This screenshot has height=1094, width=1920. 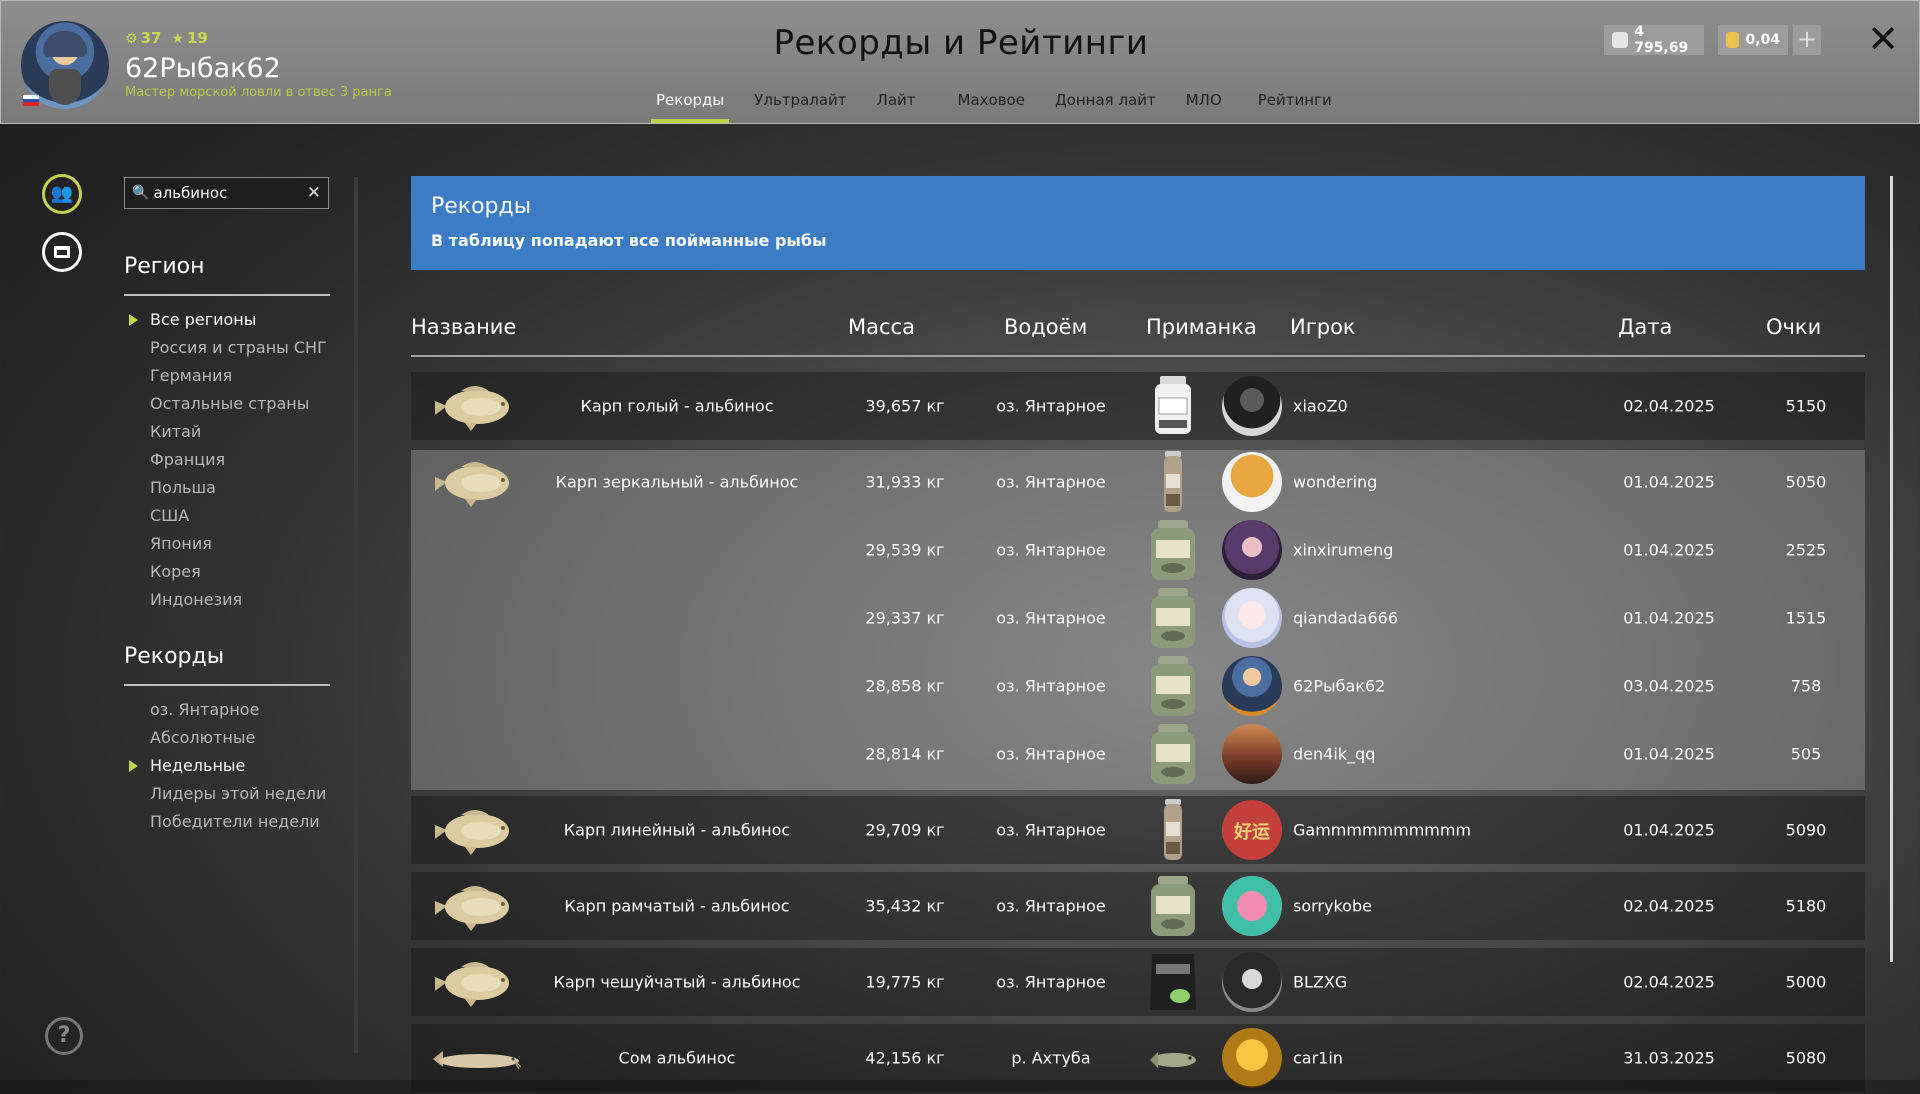 What do you see at coordinates (1382, 830) in the screenshot?
I see `player-name-cell: Gammmmmmmmmm` at bounding box center [1382, 830].